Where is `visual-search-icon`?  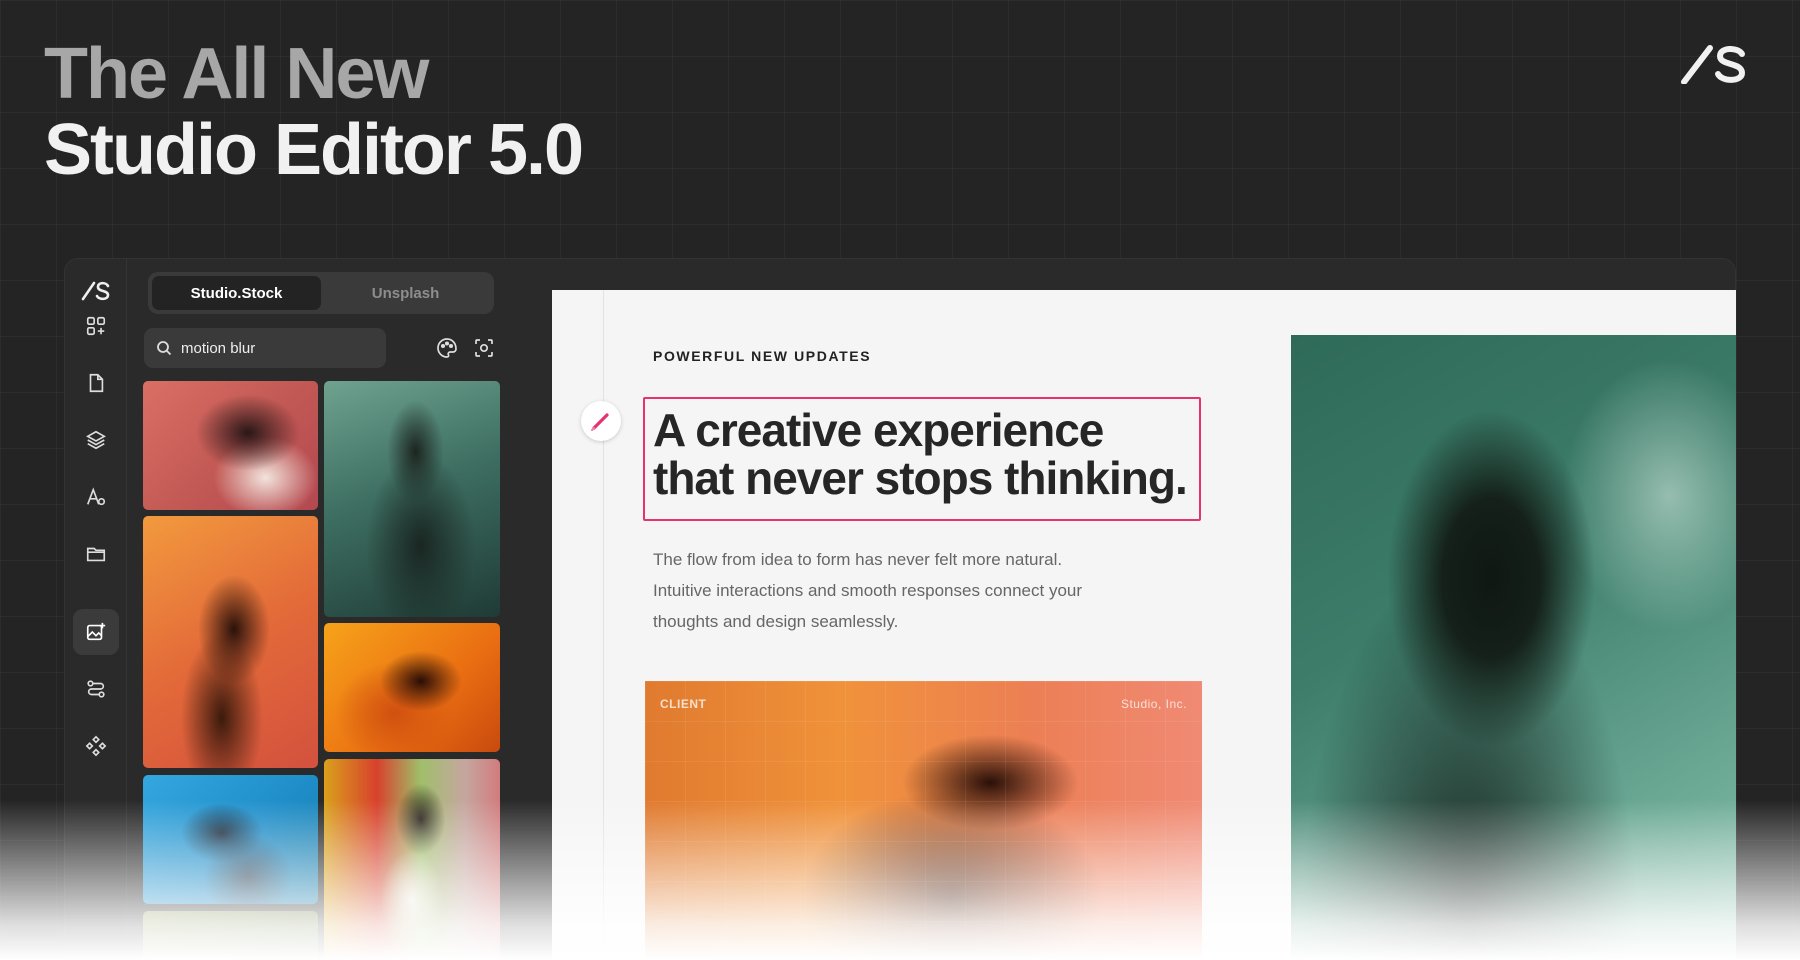 visual-search-icon is located at coordinates (484, 348).